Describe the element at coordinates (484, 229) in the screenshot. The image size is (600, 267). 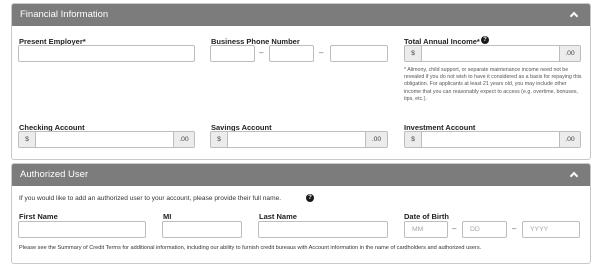
I see `dob-day-input: DD` at that location.